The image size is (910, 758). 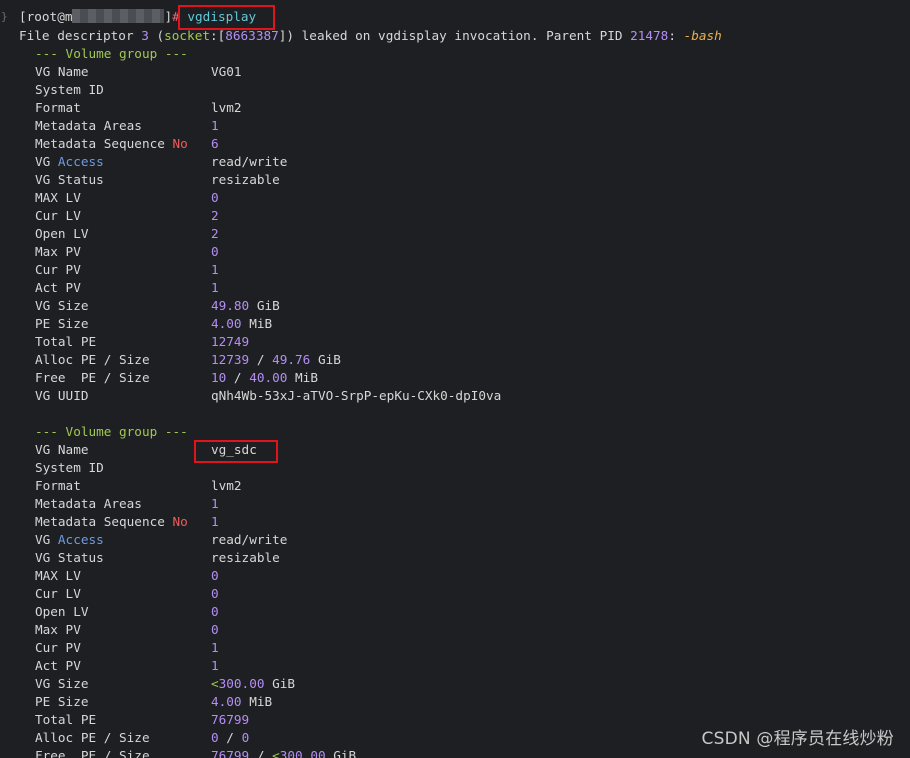 What do you see at coordinates (797, 739) in the screenshot?
I see `csdn-watermark: CSDN @程序员在线炒粉` at bounding box center [797, 739].